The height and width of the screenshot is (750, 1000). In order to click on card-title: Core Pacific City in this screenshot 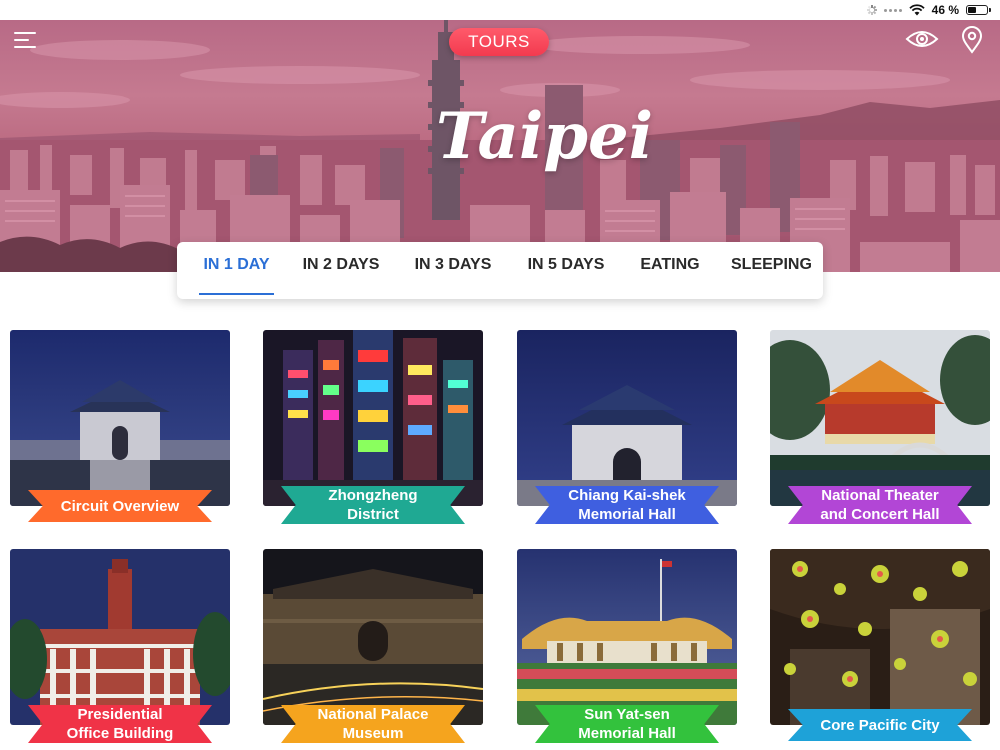, I will do `click(880, 725)`.